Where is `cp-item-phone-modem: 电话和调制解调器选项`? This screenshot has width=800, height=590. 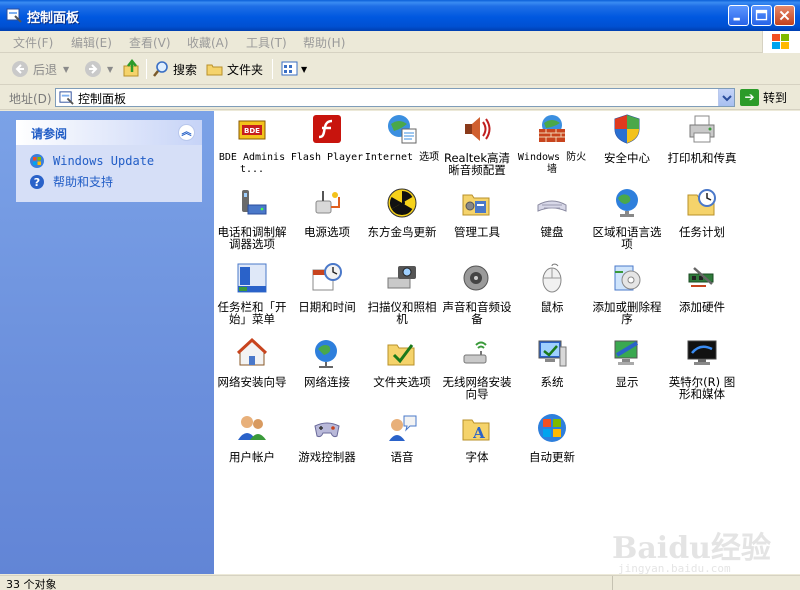
cp-item-phone-modem: 电话和调制解调器选项 is located at coordinates (252, 218).